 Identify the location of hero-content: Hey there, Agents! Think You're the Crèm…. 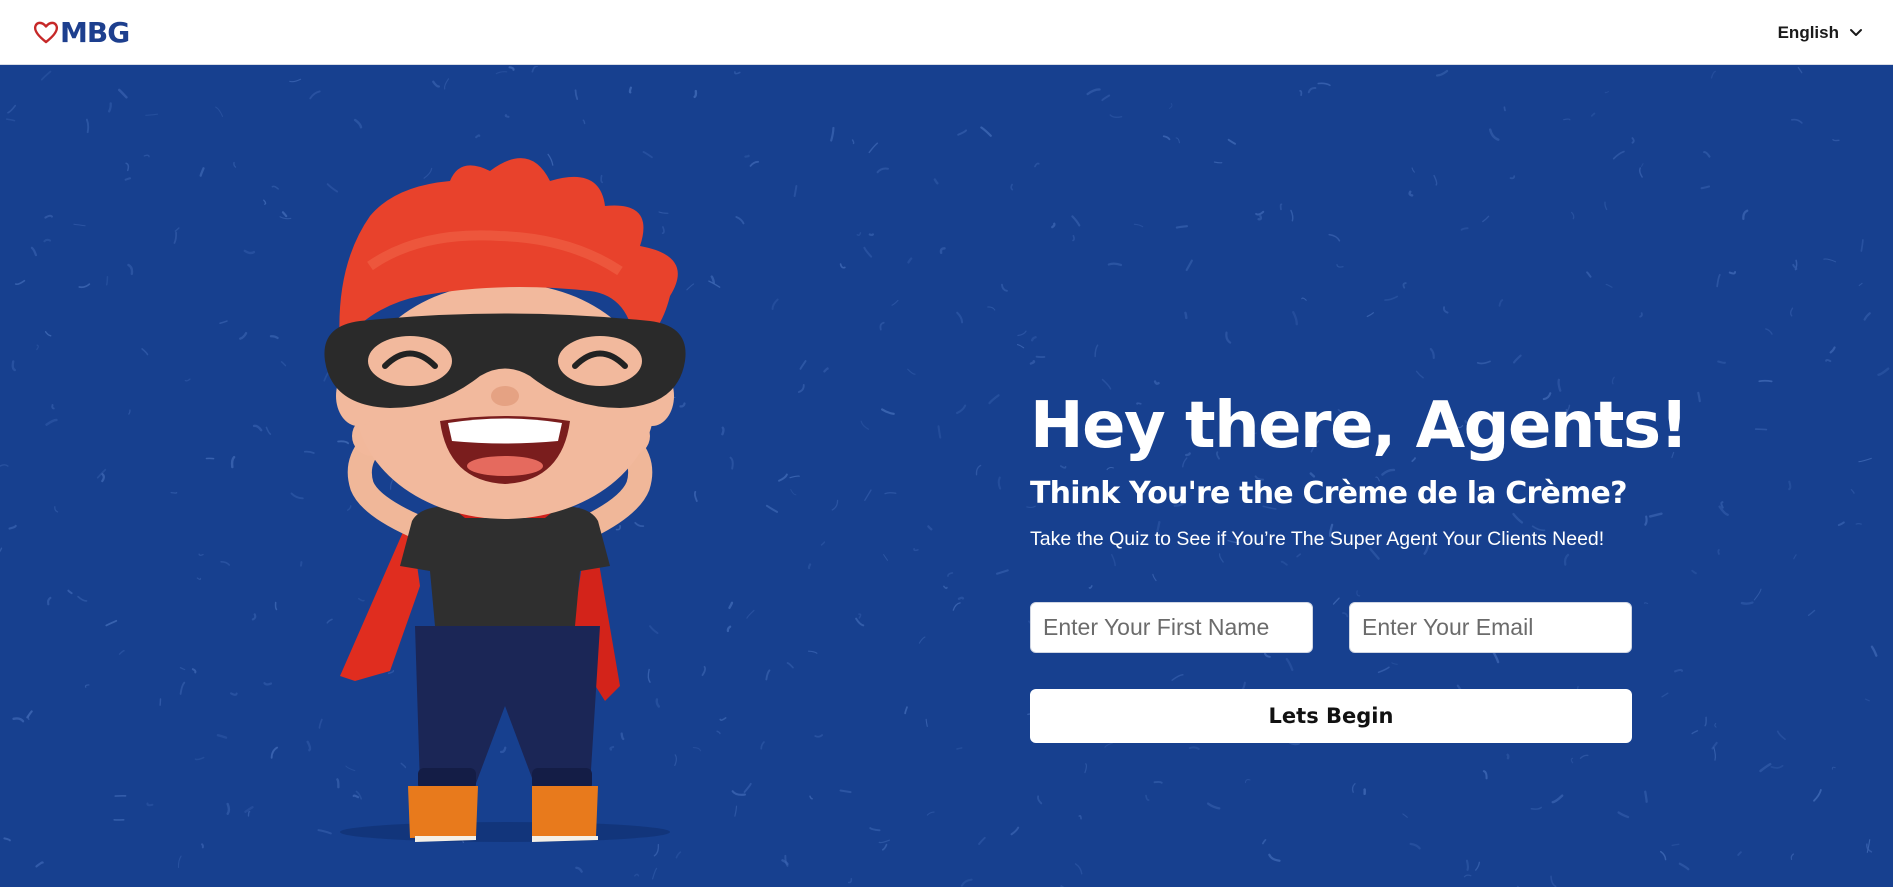
(1359, 567).